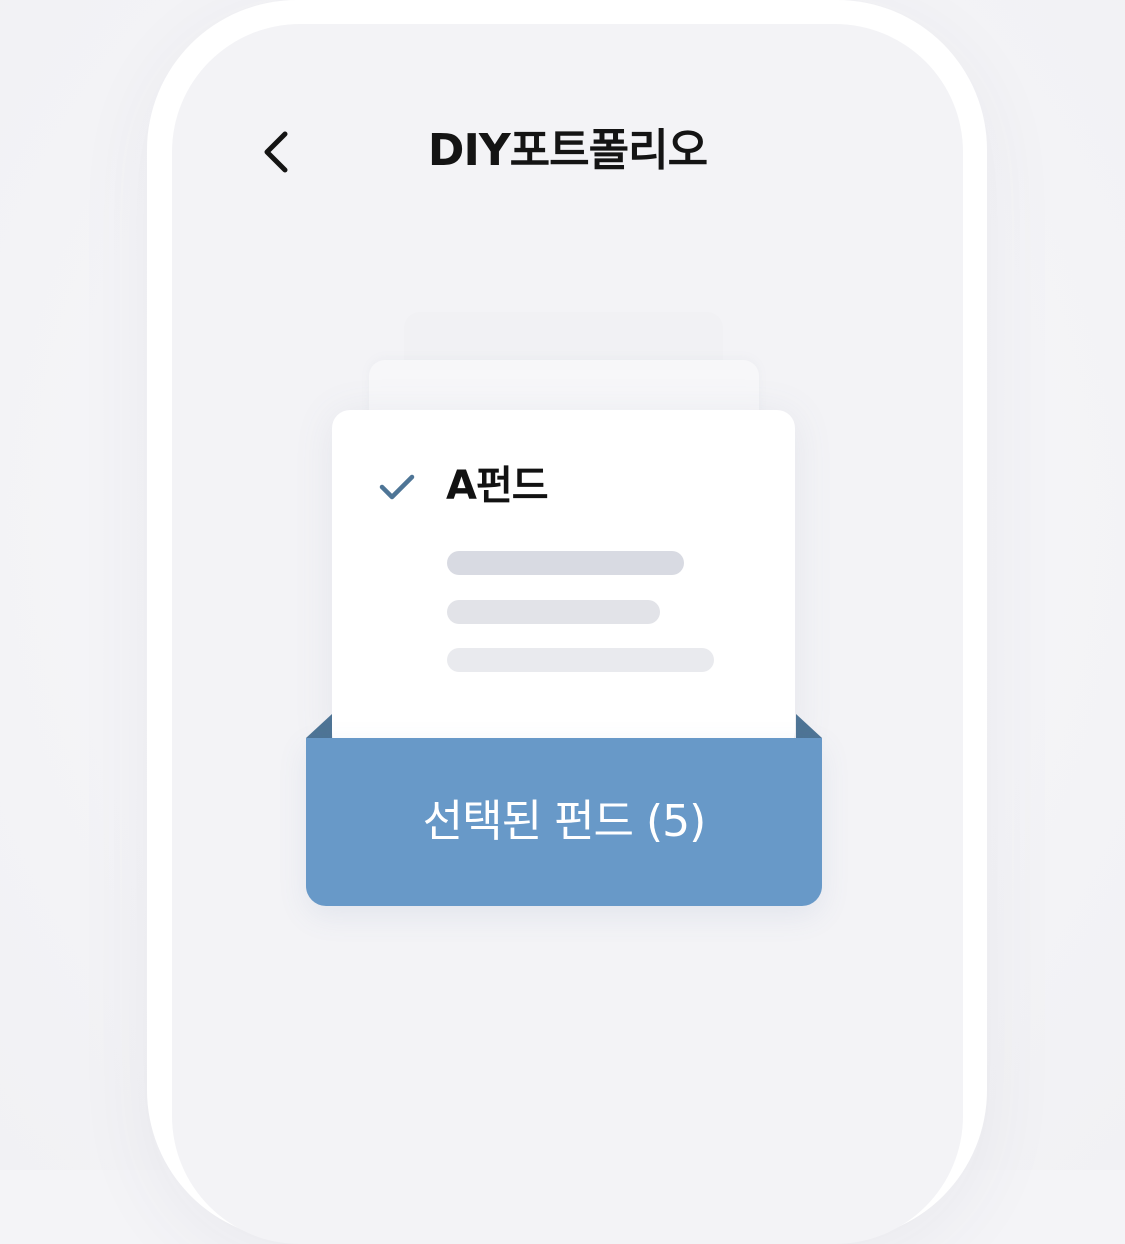  I want to click on check-icon, so click(397, 487).